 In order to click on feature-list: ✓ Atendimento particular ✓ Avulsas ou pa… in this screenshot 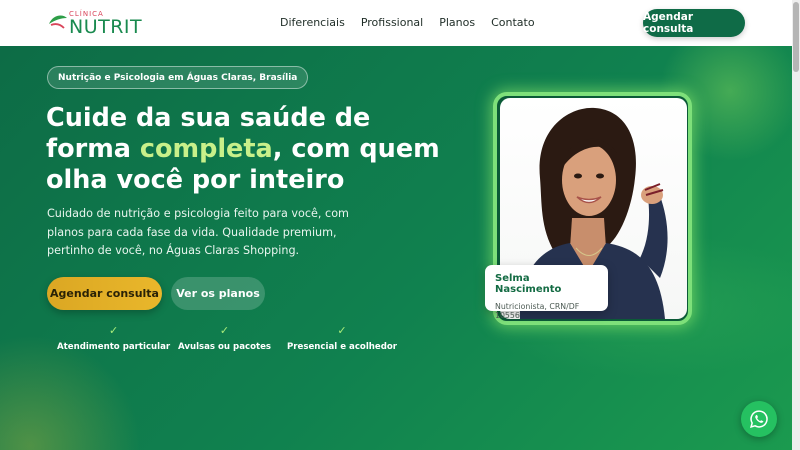, I will do `click(222, 342)`.